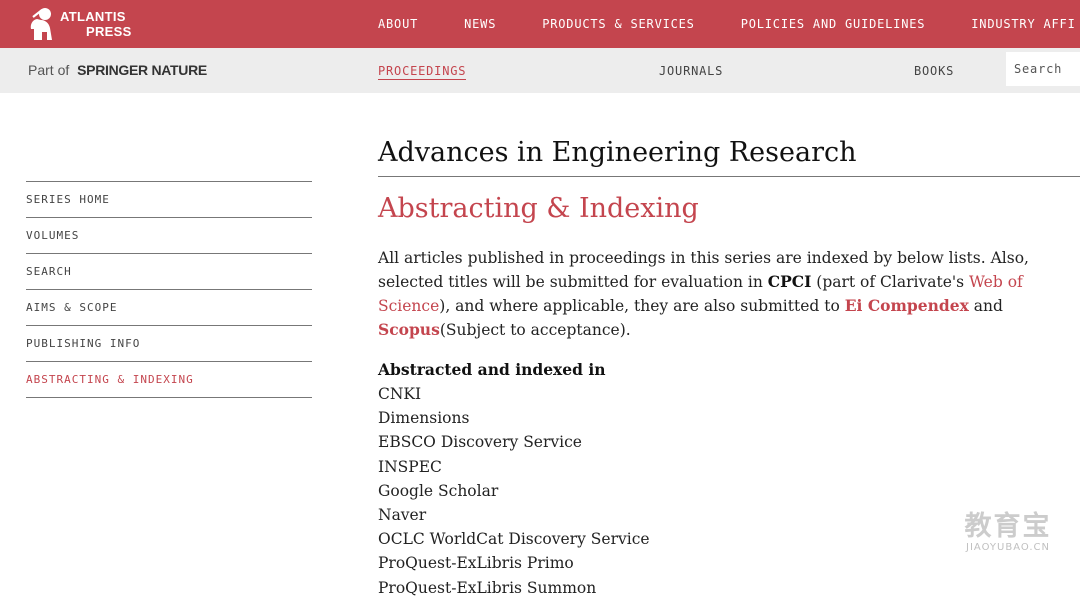 Image resolution: width=1080 pixels, height=600 pixels. I want to click on sidebar-item-publishing-info: PUBLISHING INFO, so click(169, 344).